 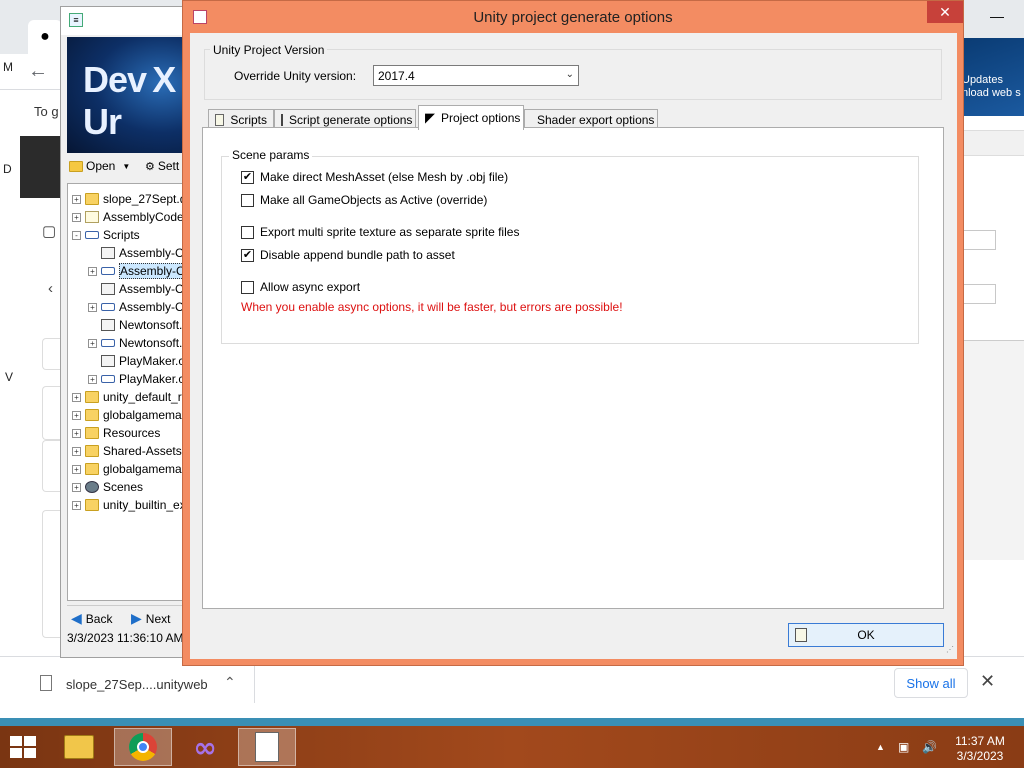 I want to click on tree-node: + unity_builtin_ex, so click(x=128, y=505).